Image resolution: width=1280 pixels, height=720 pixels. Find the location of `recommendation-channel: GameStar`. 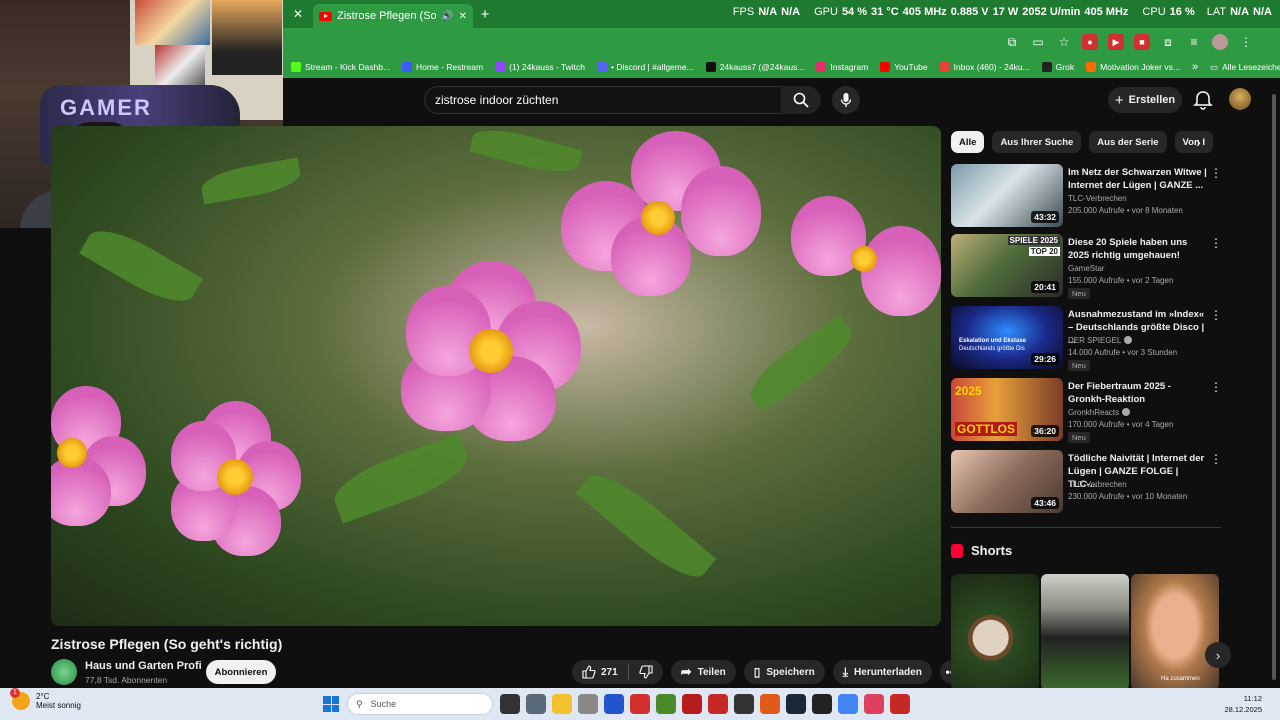

recommendation-channel: GameStar is located at coordinates (1086, 268).